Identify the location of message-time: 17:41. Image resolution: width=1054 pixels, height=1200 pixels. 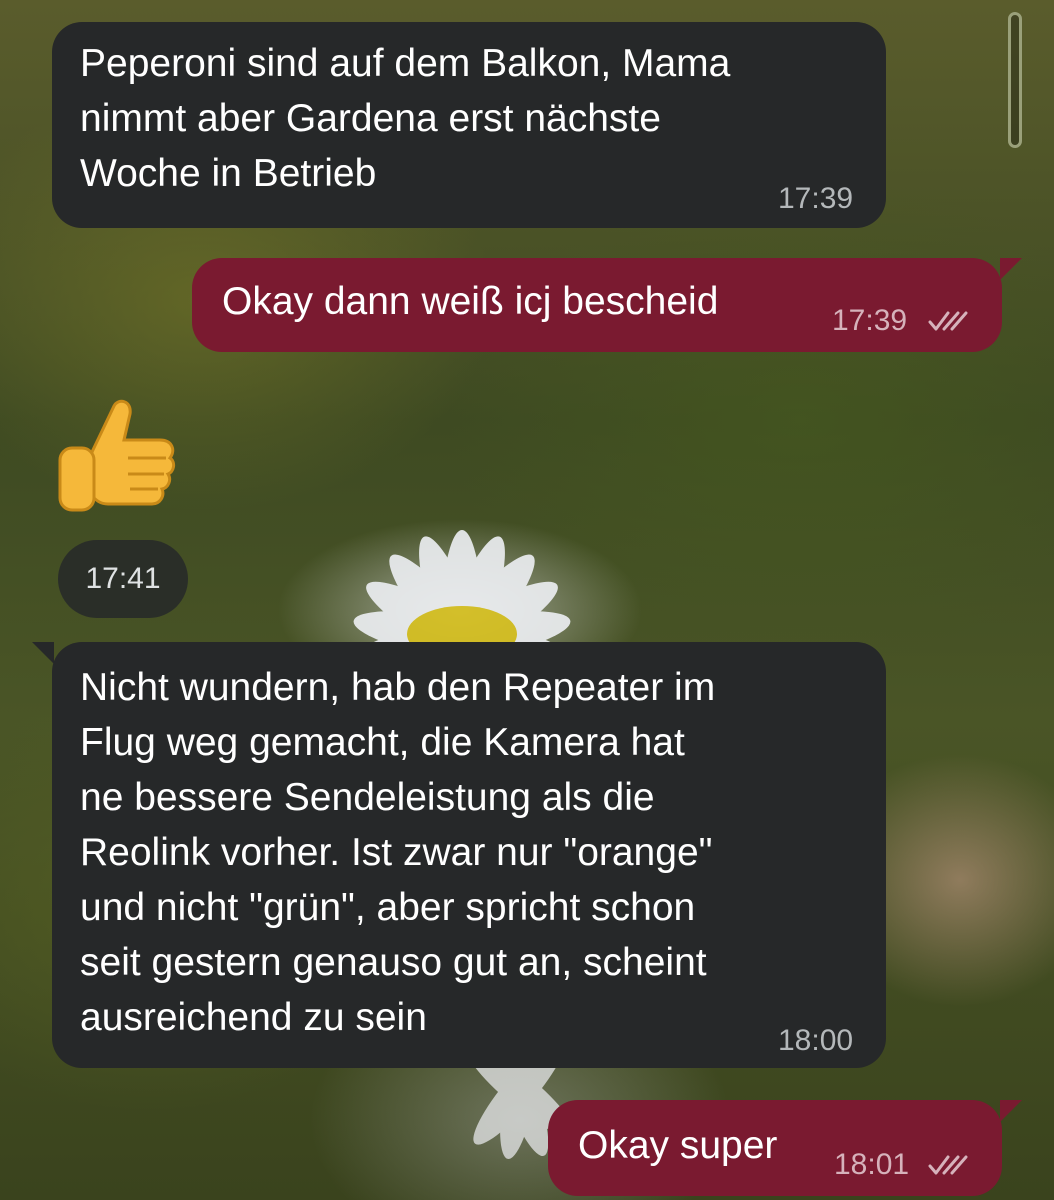
(123, 578).